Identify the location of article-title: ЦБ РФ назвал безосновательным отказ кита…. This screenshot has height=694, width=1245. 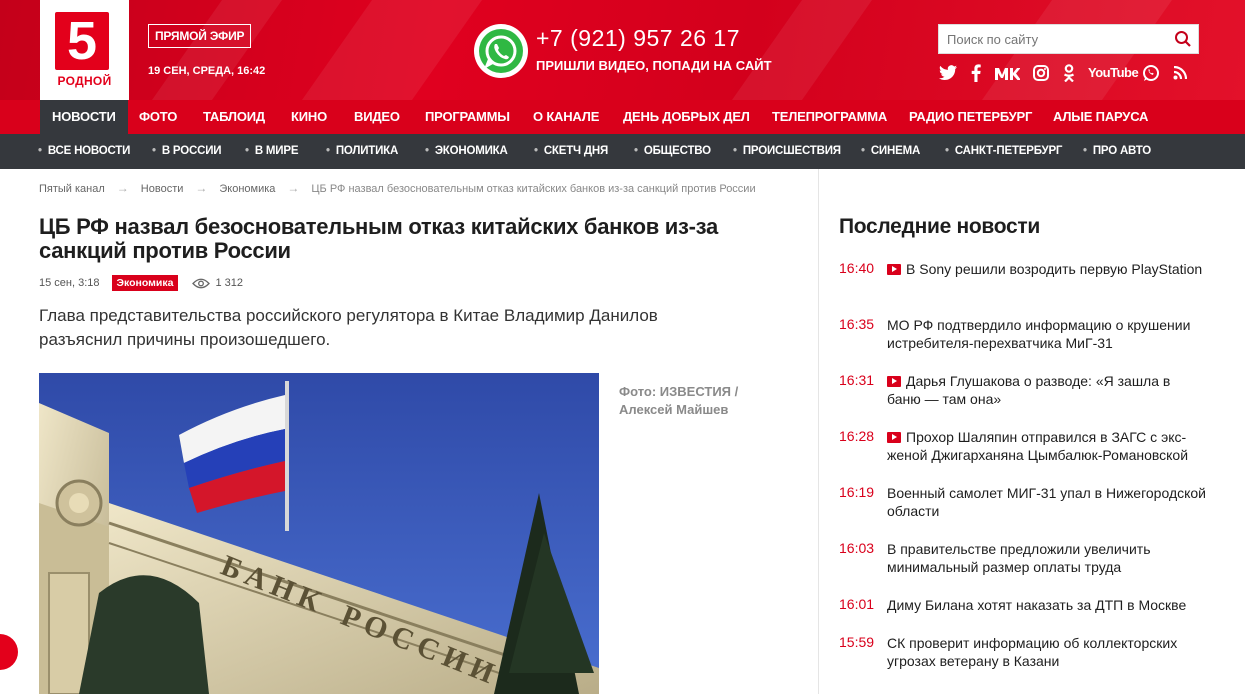
(378, 238).